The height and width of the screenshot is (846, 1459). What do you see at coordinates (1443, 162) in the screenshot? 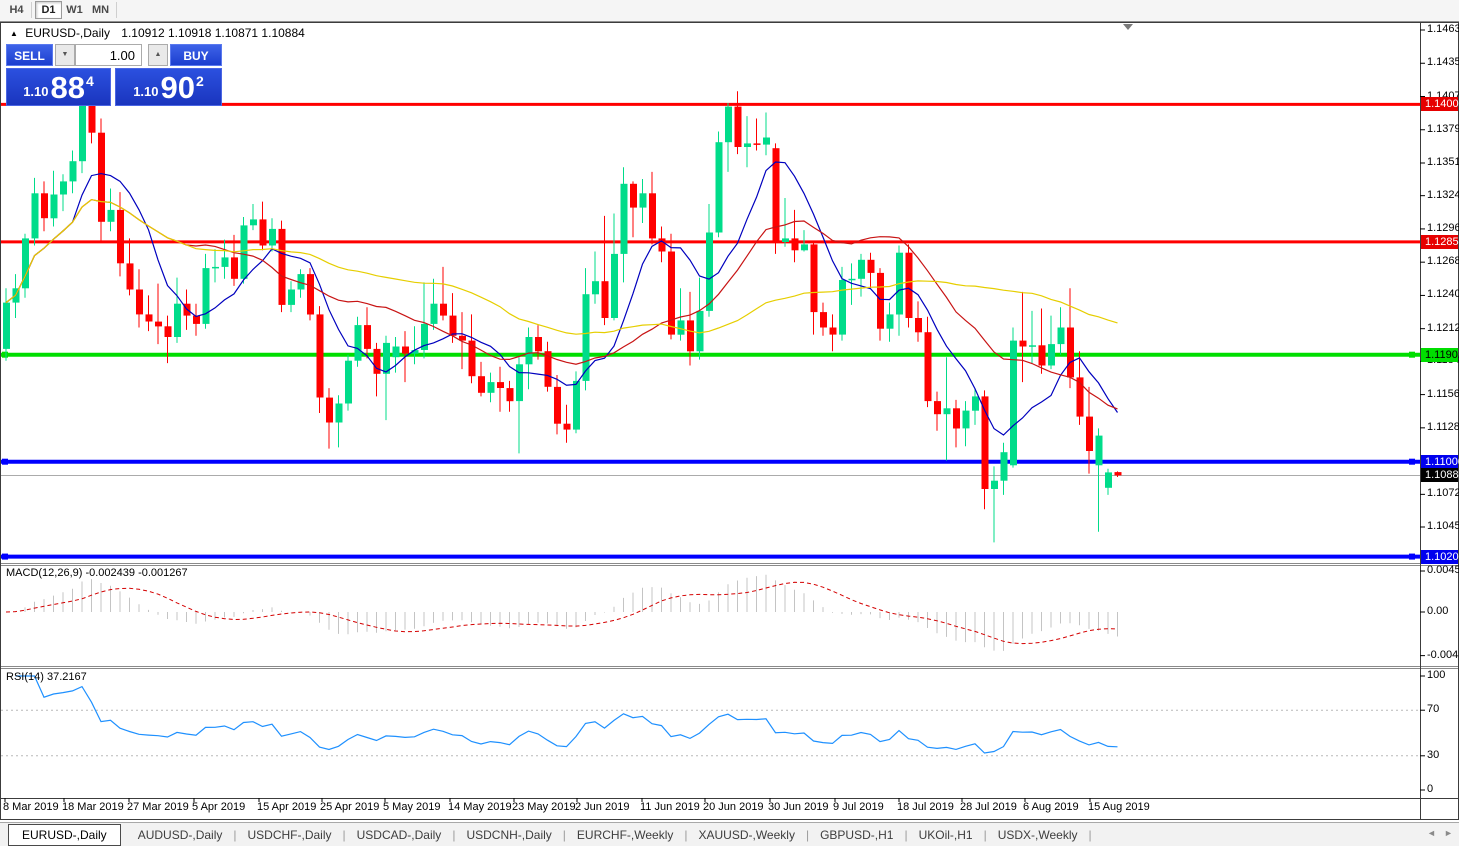
I see `price-tick-label: 1.13515` at bounding box center [1443, 162].